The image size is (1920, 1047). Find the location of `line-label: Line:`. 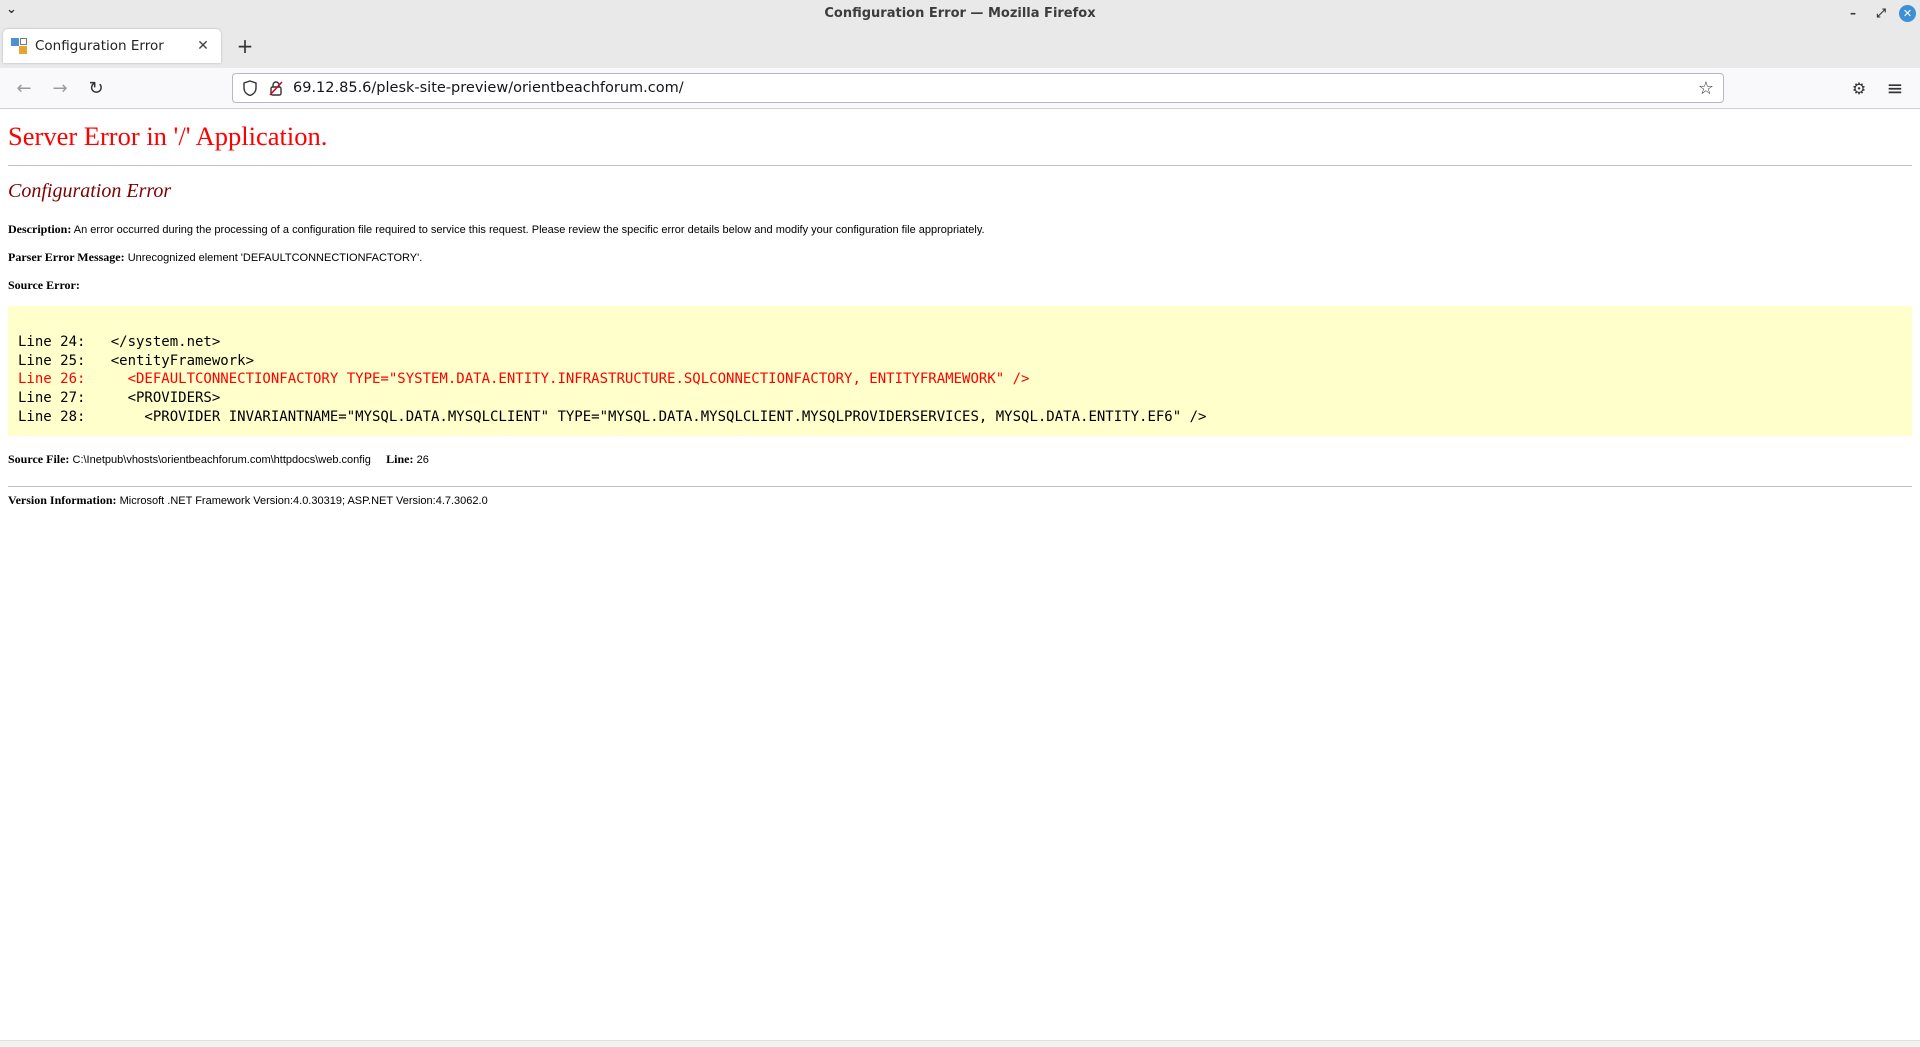

line-label: Line: is located at coordinates (400, 459).